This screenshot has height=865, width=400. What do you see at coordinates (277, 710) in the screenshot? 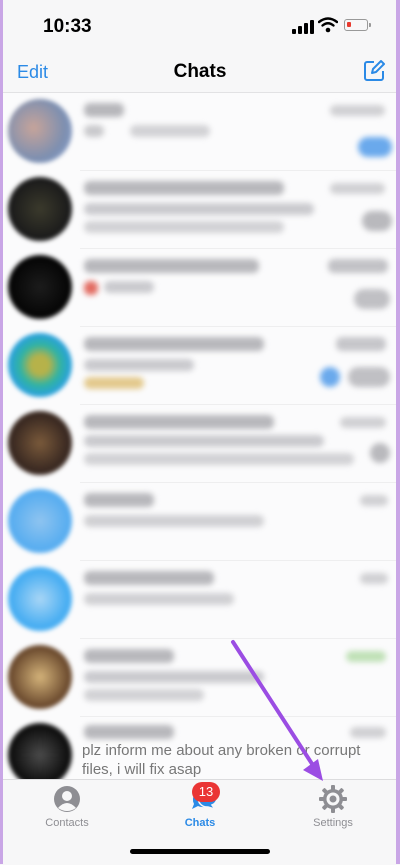
I see `annotation-arrow-icon` at bounding box center [277, 710].